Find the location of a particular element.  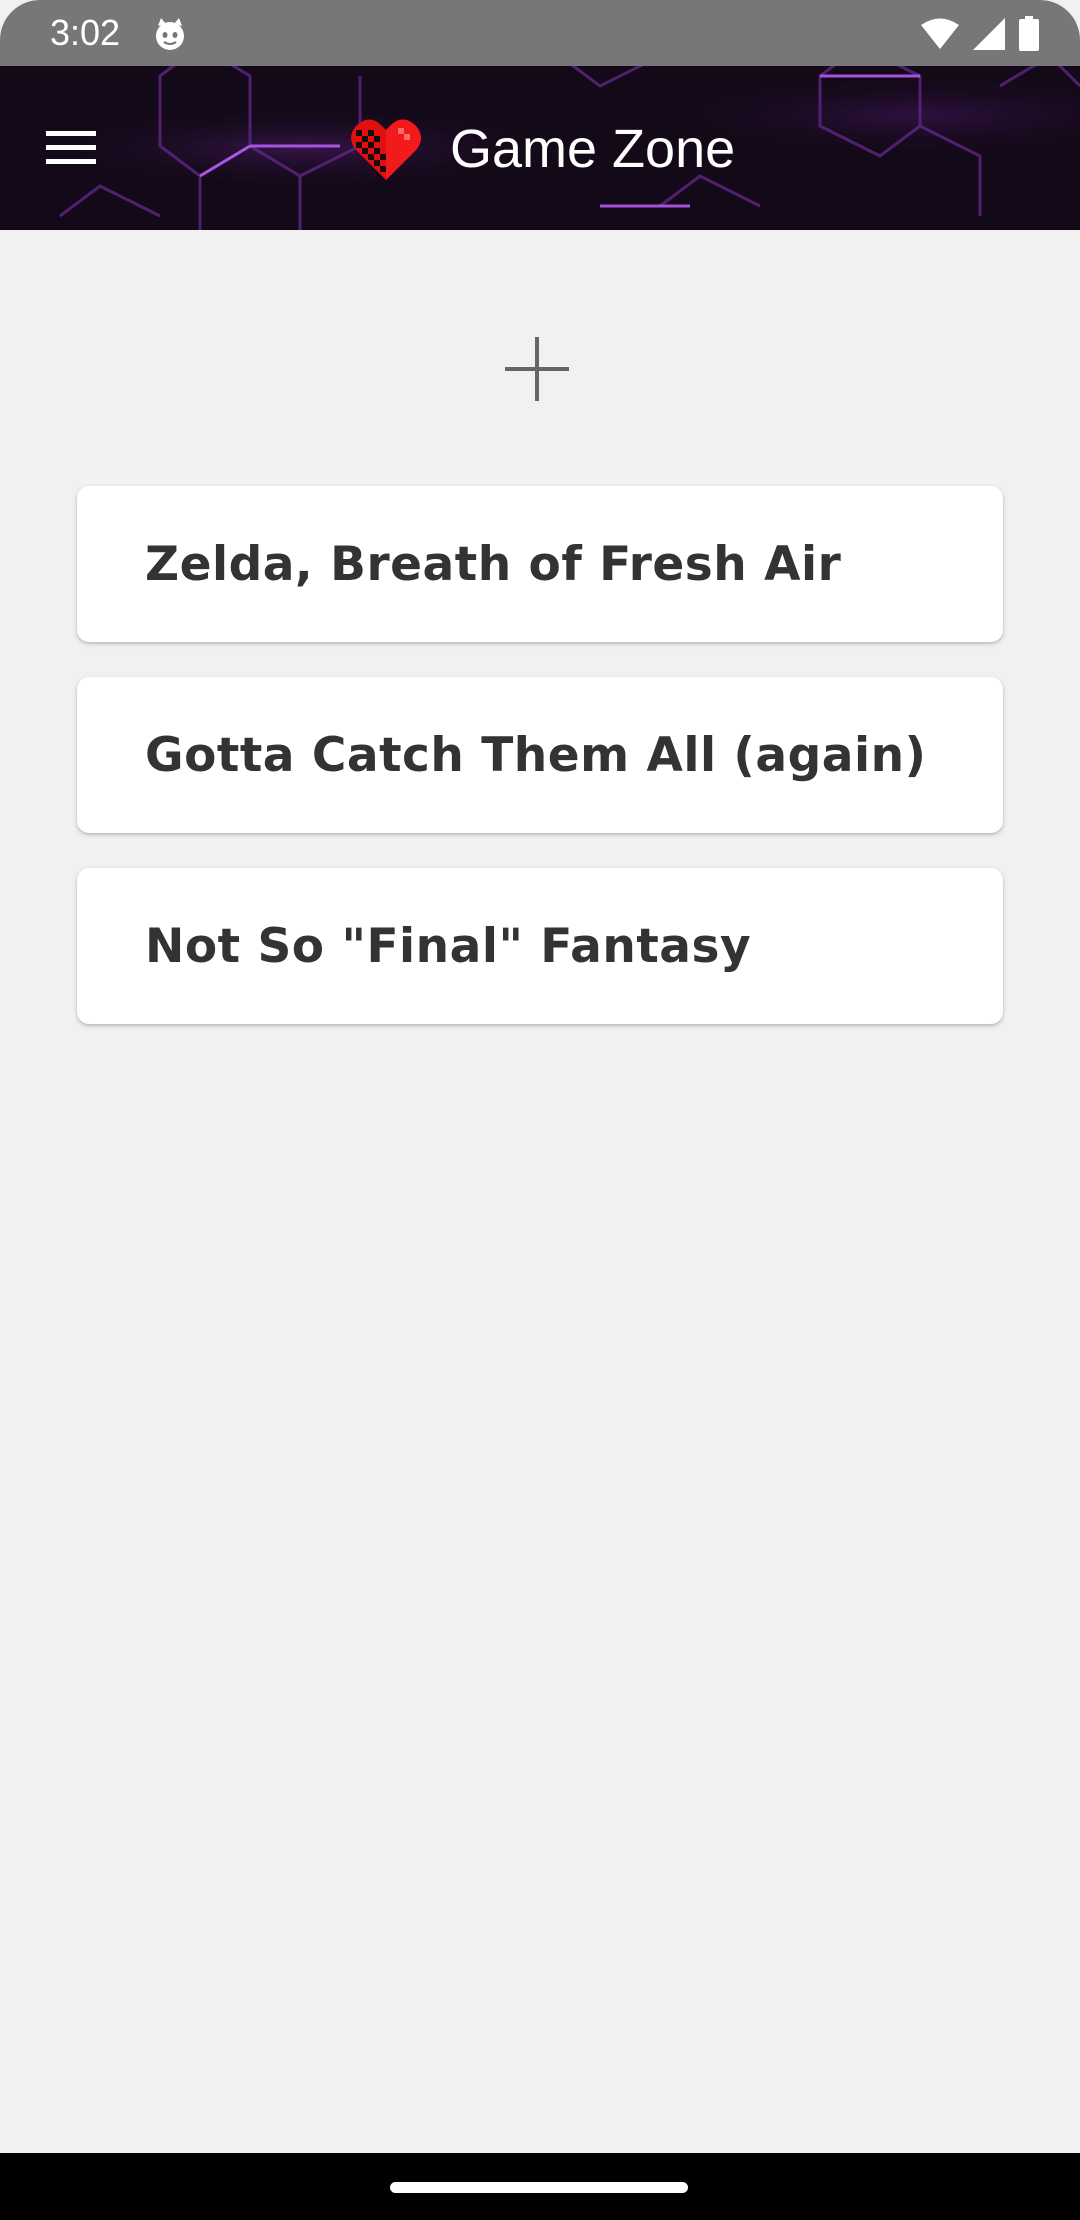

navigation-bar is located at coordinates (540, 2186).